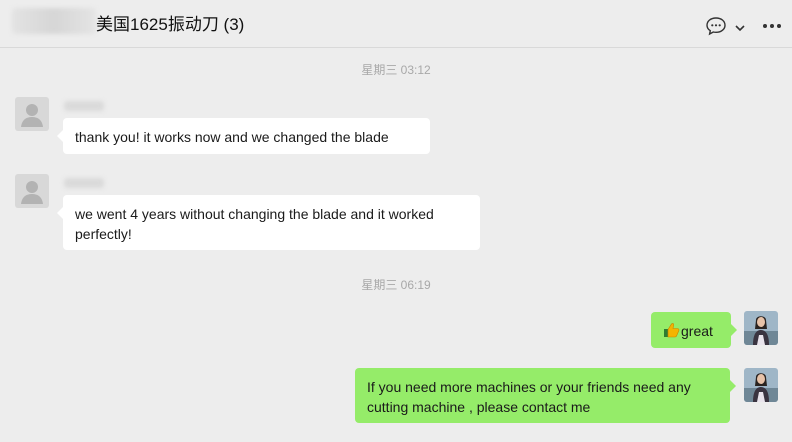 This screenshot has width=792, height=442. I want to click on timestamp: 星期三 06:19, so click(396, 285).